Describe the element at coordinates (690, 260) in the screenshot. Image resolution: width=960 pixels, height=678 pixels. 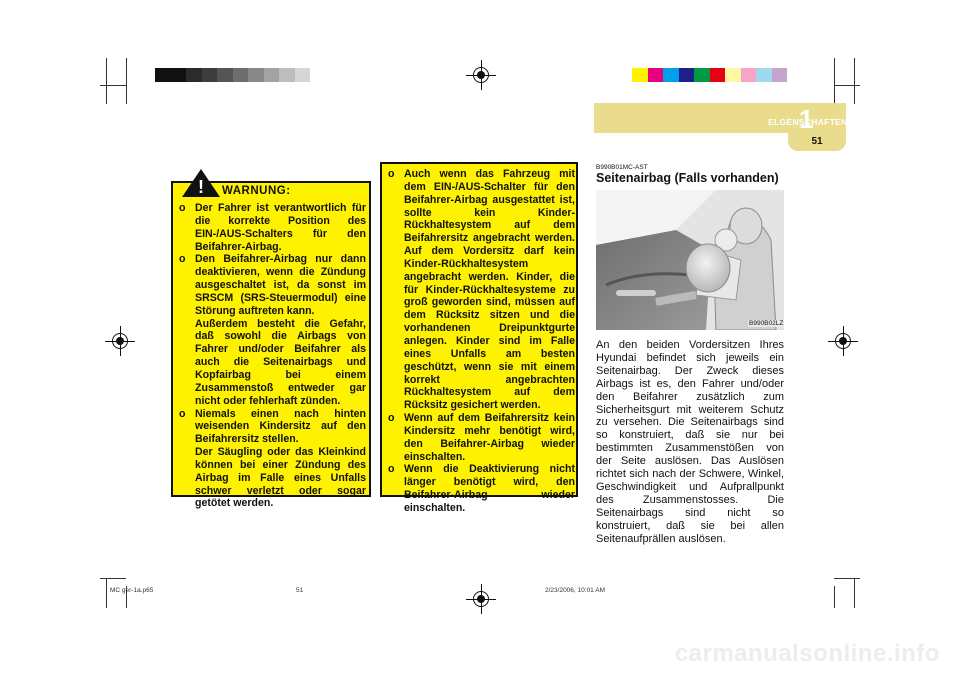
I see `side-airbag-illustration` at that location.